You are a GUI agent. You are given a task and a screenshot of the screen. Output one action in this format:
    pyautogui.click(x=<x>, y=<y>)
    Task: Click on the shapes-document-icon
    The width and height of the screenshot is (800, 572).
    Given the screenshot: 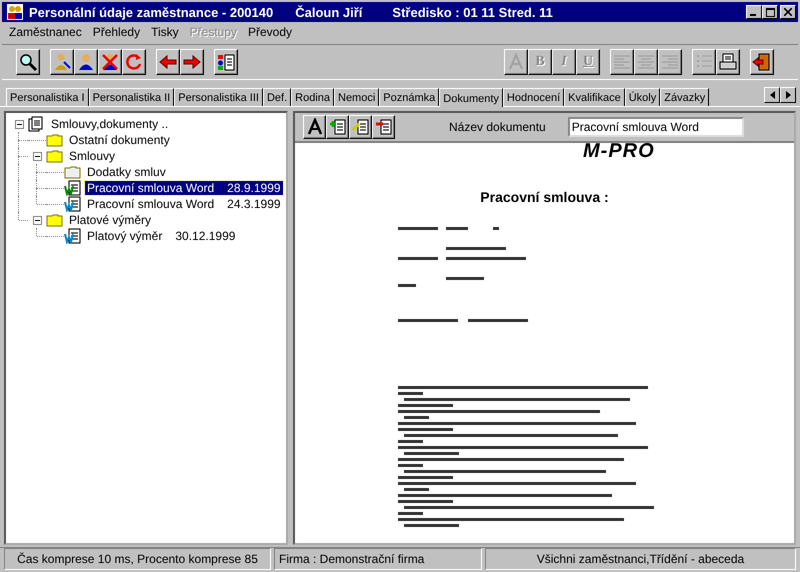 What is the action you would take?
    pyautogui.click(x=226, y=62)
    